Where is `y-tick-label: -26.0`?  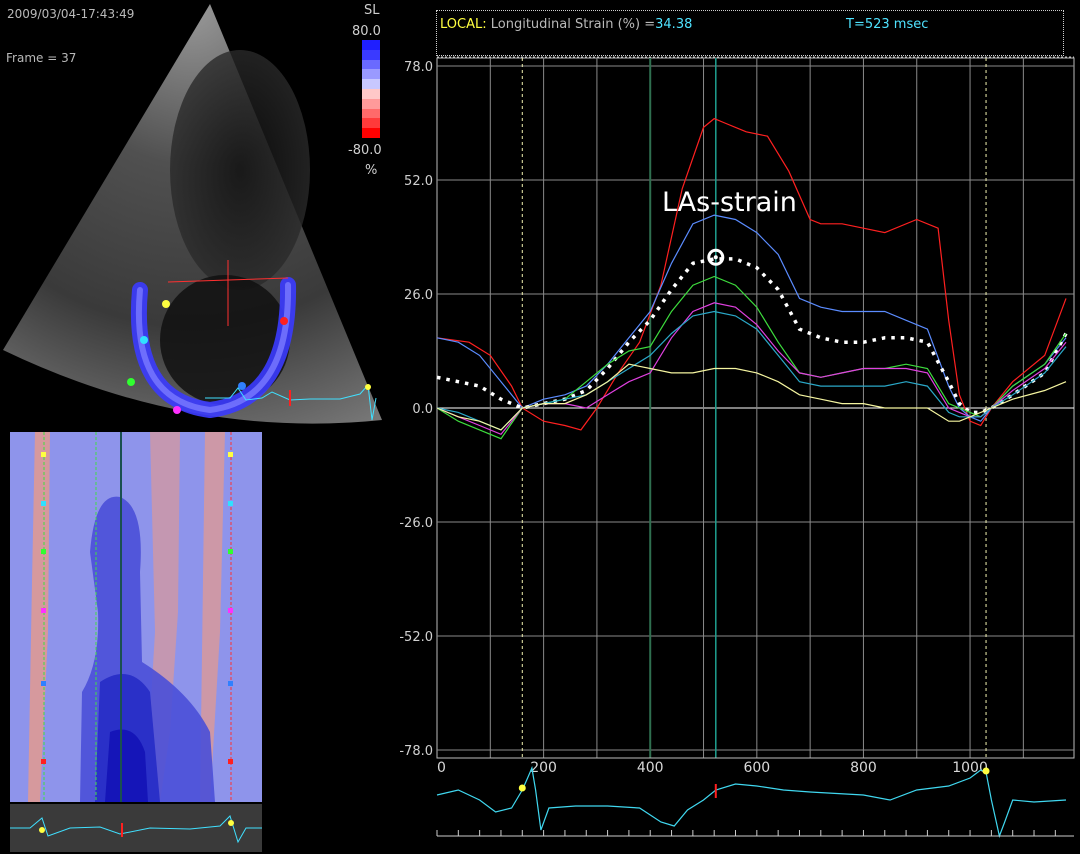 y-tick-label: -26.0 is located at coordinates (416, 523).